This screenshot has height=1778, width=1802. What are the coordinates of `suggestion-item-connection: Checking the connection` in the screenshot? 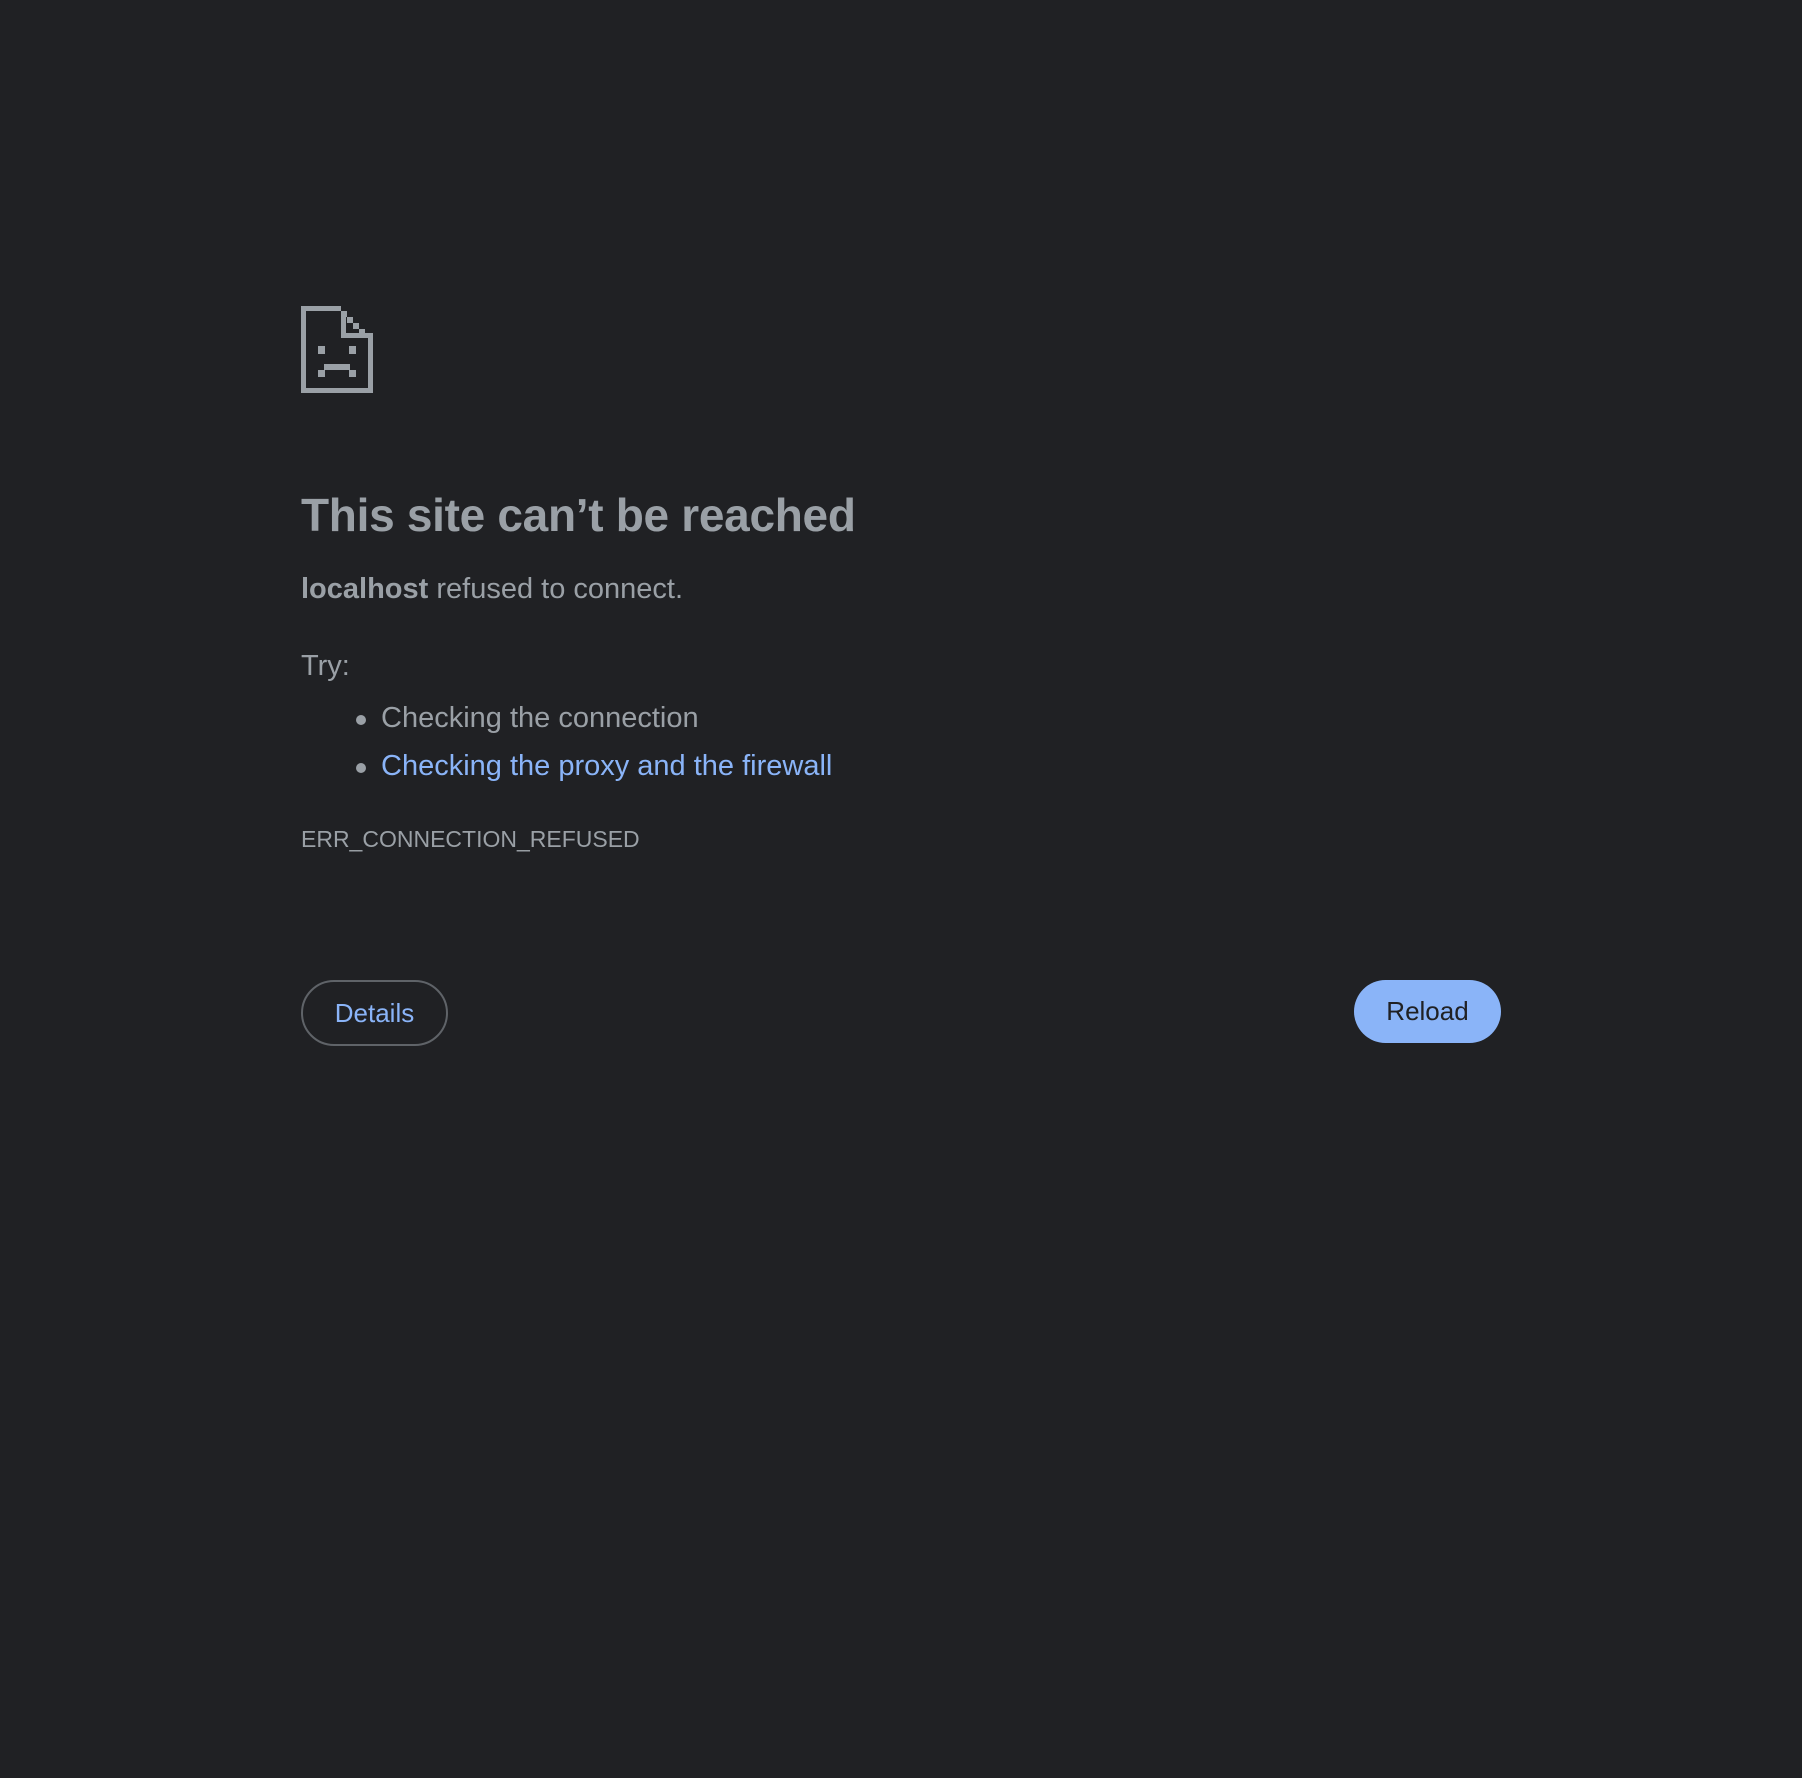 It's located at (928, 718).